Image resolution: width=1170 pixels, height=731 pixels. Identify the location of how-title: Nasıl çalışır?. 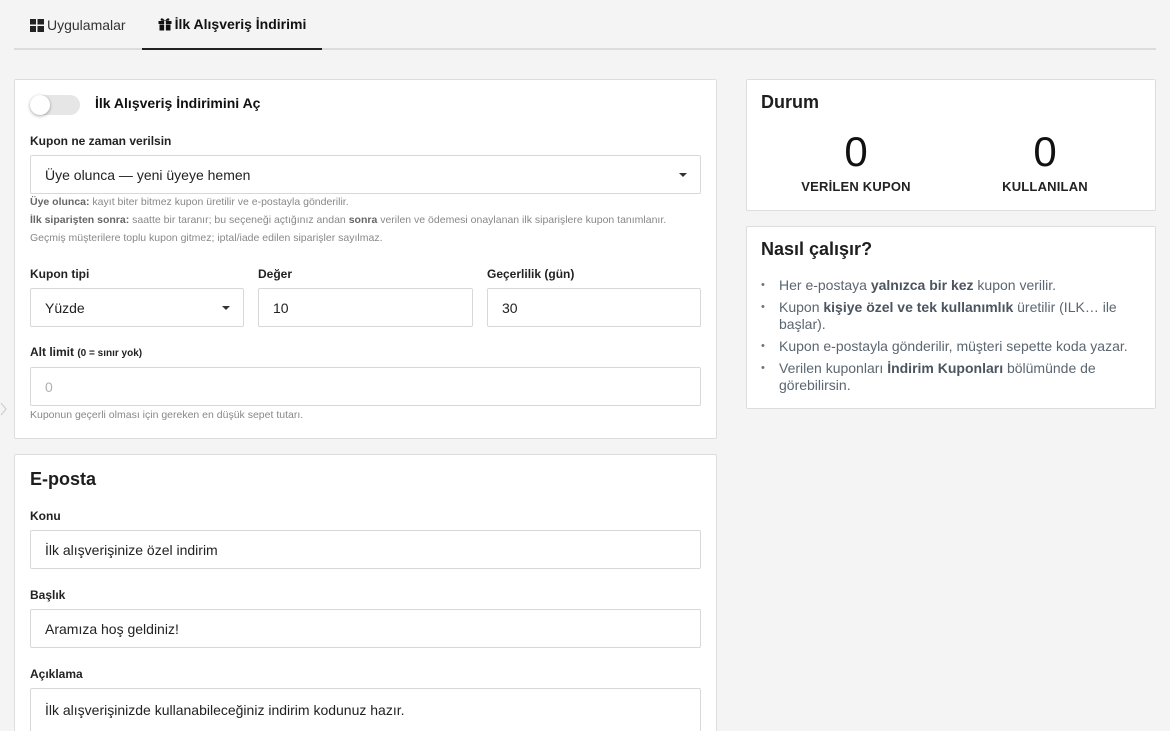
(817, 249).